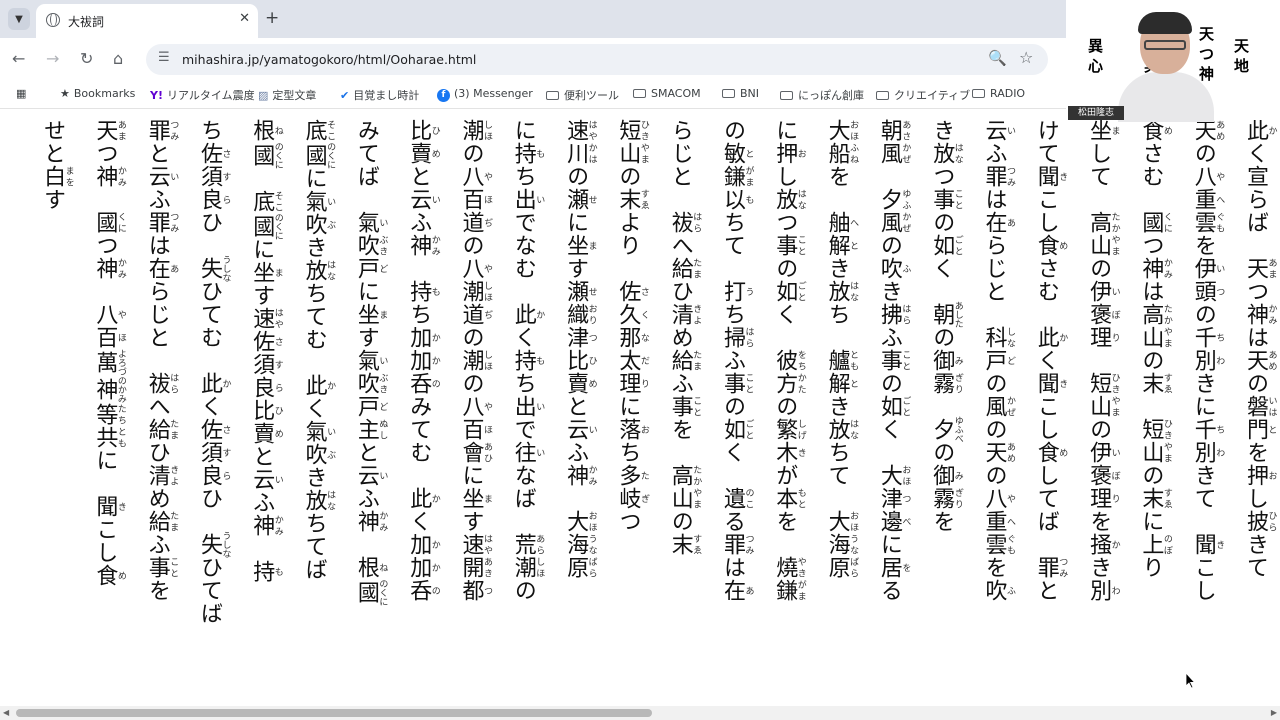  What do you see at coordinates (52, 58) in the screenshot?
I see `forward-icon: →` at bounding box center [52, 58].